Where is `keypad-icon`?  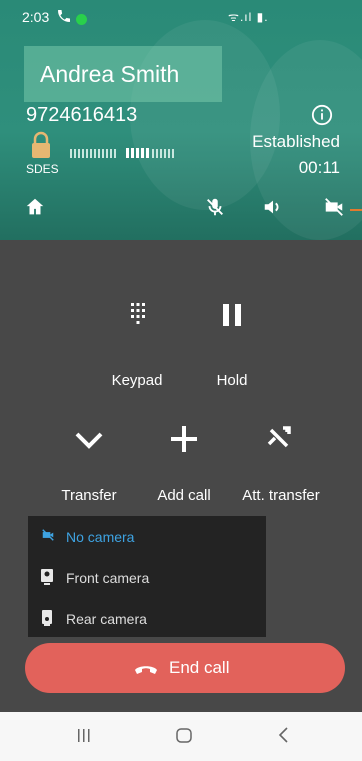 keypad-icon is located at coordinates (138, 313).